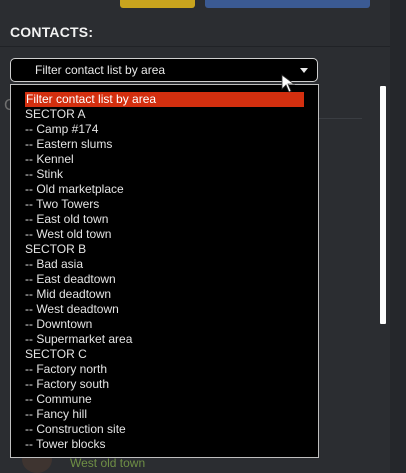 The height and width of the screenshot is (473, 406). I want to click on dropdown-option: -- West old town, so click(164, 234).